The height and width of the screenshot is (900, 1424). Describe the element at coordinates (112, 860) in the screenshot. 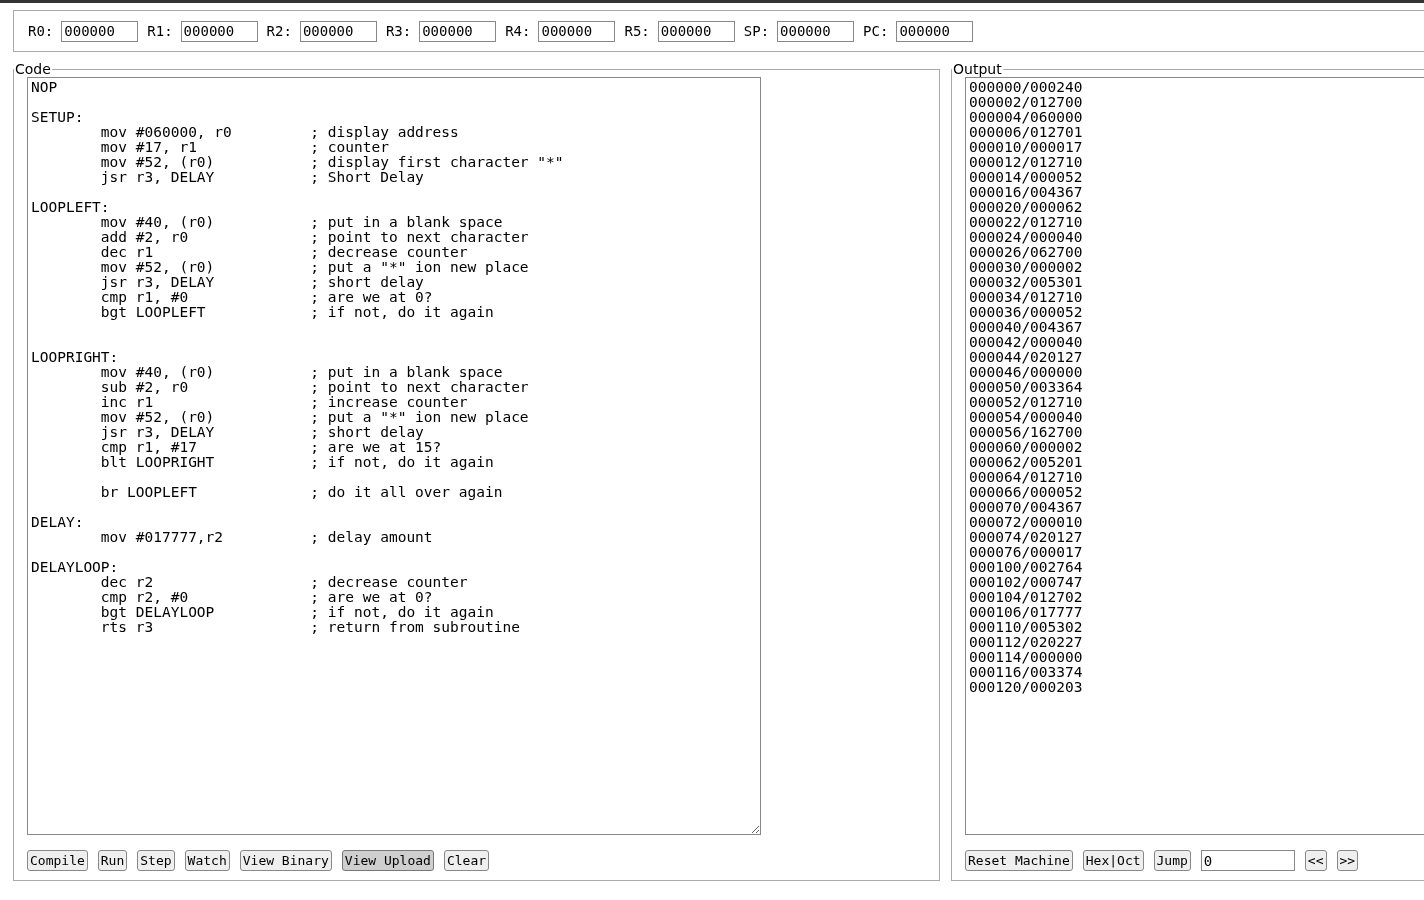

I see `toolbar-button: Run` at that location.